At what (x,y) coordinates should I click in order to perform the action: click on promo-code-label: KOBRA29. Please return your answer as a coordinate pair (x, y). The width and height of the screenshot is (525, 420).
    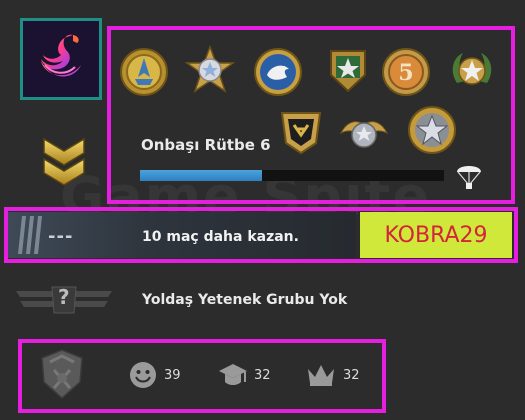
    Looking at the image, I should click on (436, 235).